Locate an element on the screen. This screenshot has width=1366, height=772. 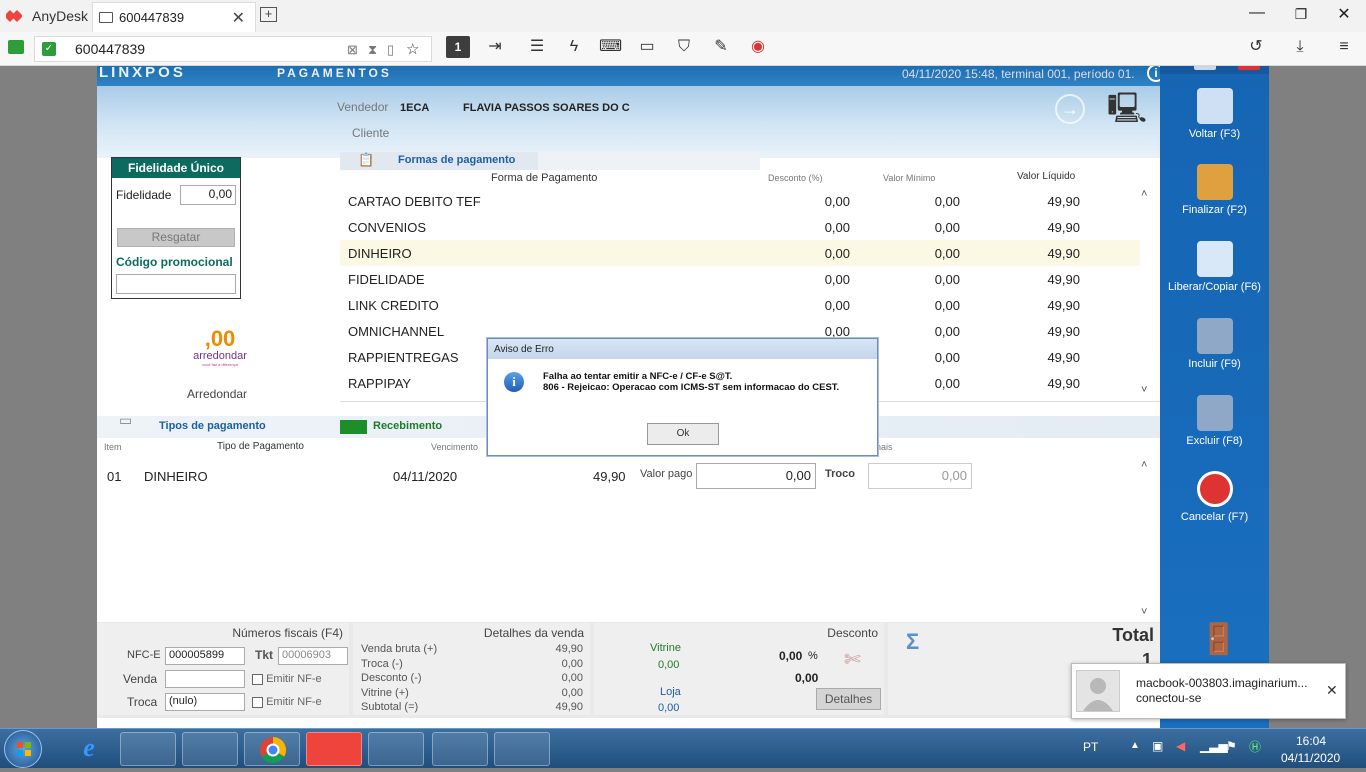
detalhes-button: Detalhes is located at coordinates (848, 699).